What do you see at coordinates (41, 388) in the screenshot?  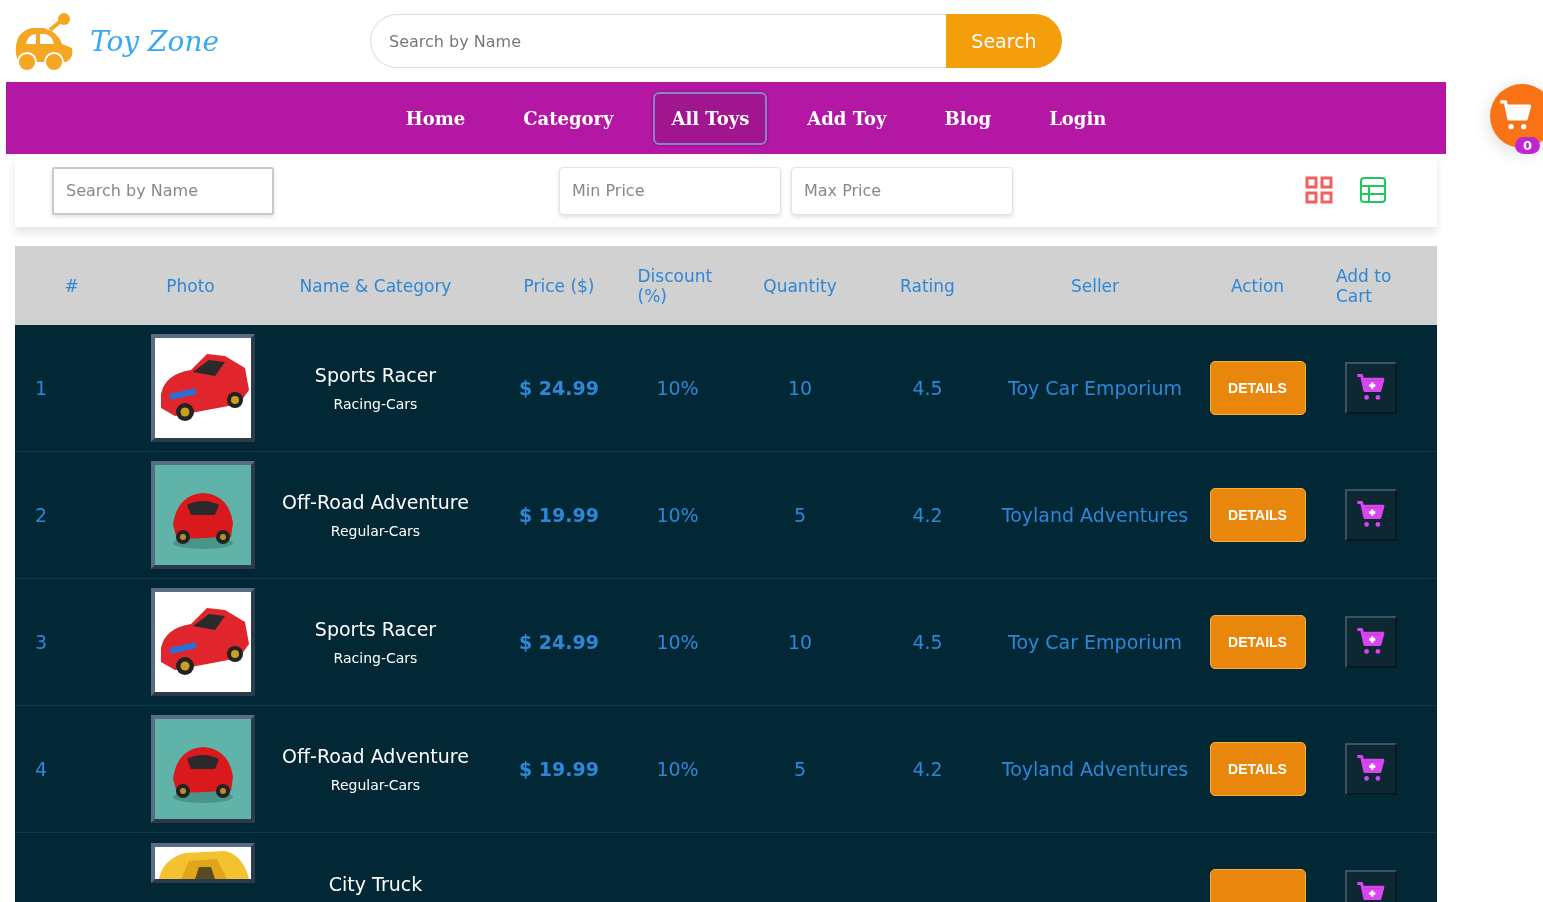 I see `row-number: 1` at bounding box center [41, 388].